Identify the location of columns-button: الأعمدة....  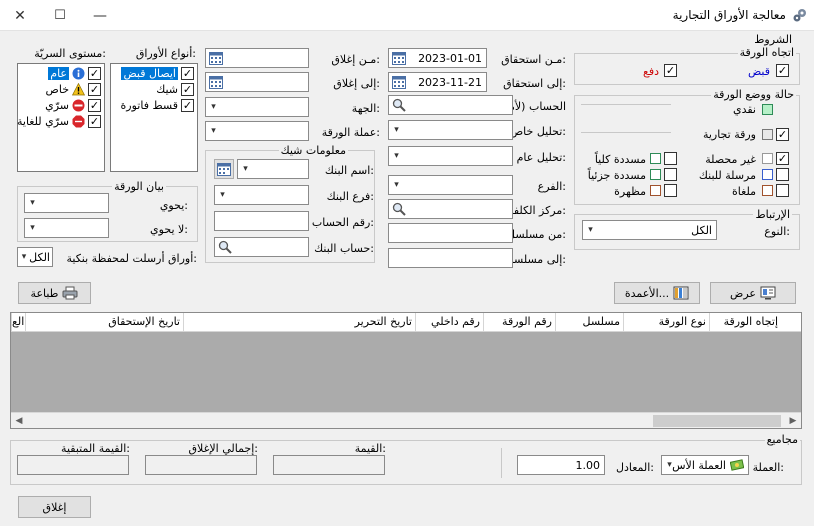
(657, 293).